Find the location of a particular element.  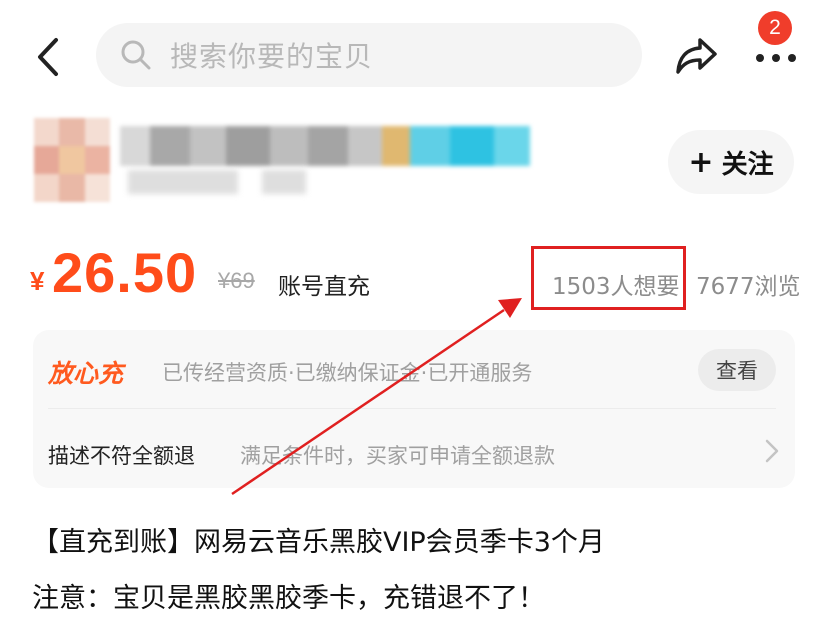

currency-symbol: ¥ is located at coordinates (37, 281).